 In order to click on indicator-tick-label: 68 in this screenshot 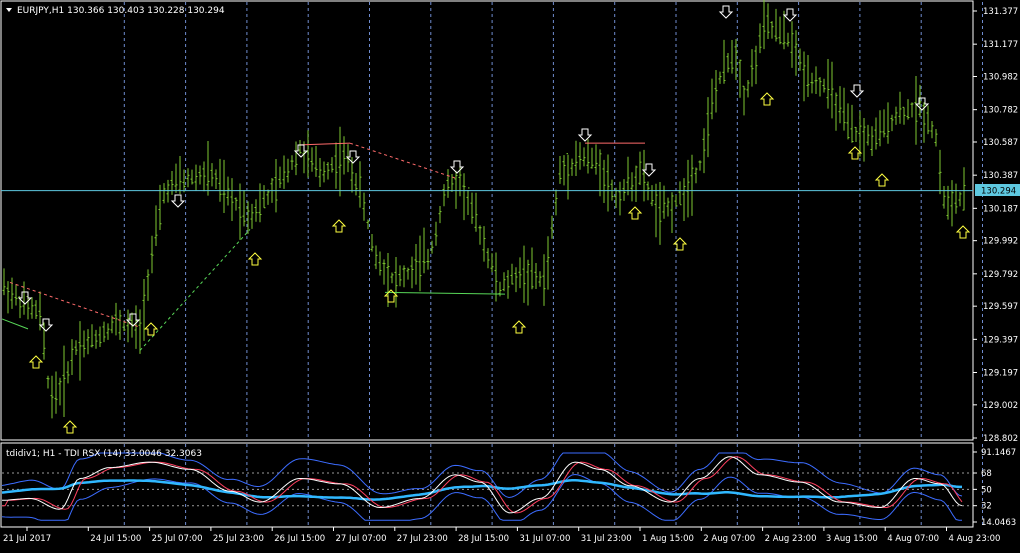, I will do `click(986, 474)`.